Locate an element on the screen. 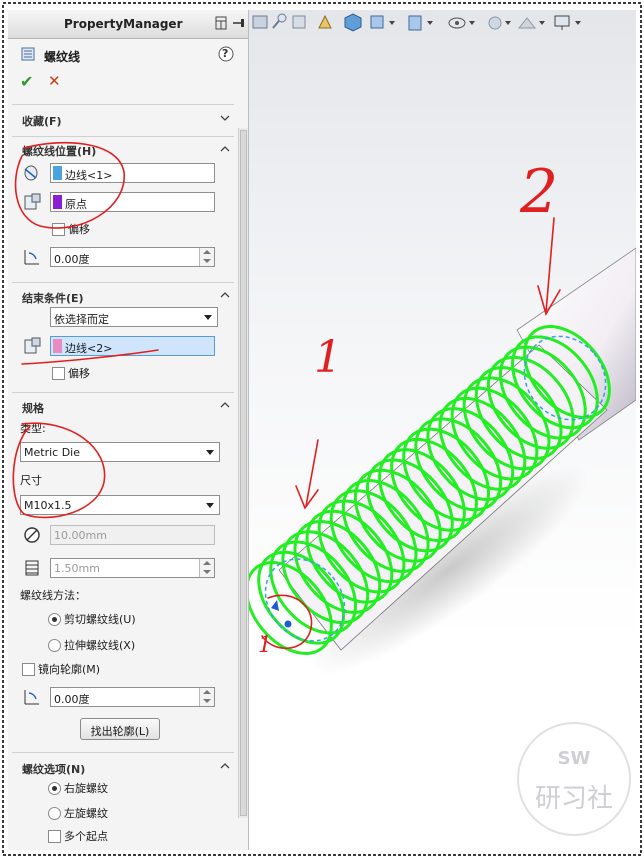 This screenshot has height=858, width=644. rotate-angle-value: 0.00度 is located at coordinates (72, 699).